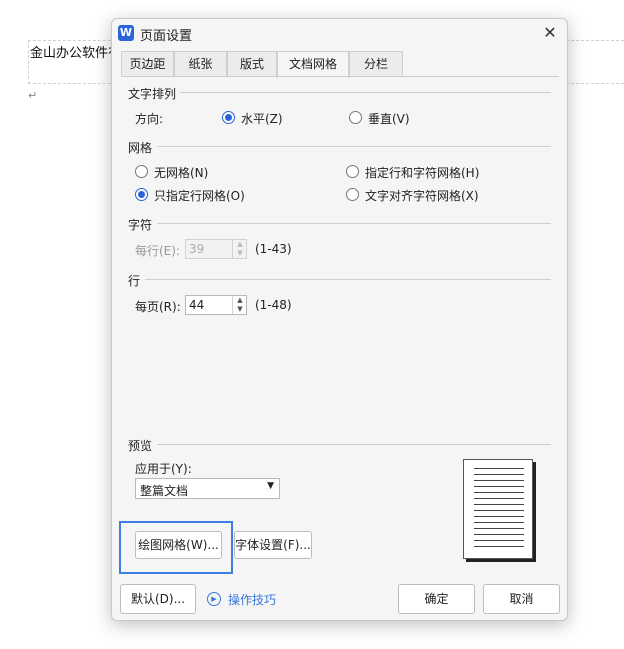 The width and height of the screenshot is (624, 649). What do you see at coordinates (389, 118) in the screenshot?
I see `radio-vertical-label: 垂直(V)` at bounding box center [389, 118].